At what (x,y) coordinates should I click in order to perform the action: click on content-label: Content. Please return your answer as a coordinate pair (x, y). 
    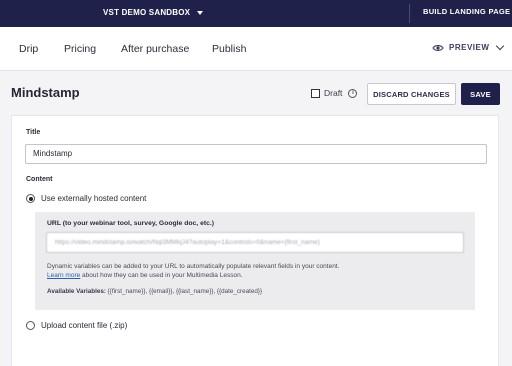
    Looking at the image, I should click on (39, 179).